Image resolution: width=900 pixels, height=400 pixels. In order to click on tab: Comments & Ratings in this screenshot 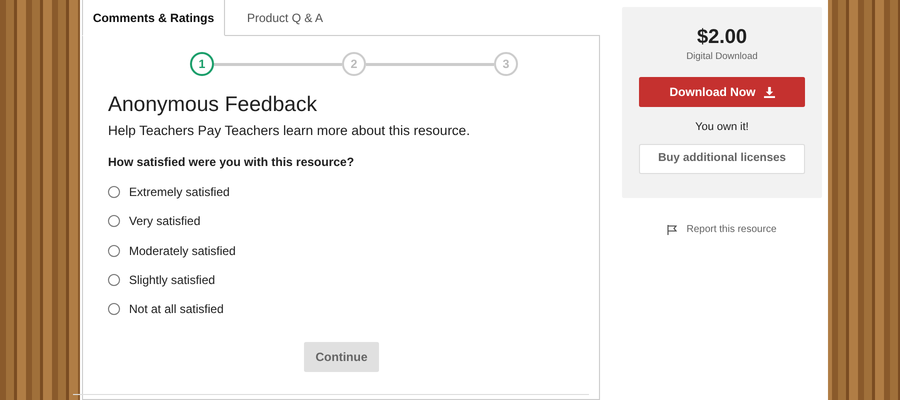, I will do `click(153, 18)`.